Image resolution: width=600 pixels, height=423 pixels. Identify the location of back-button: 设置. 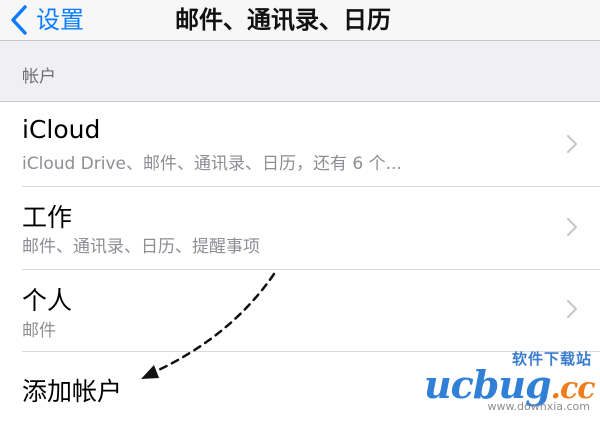
(46, 20).